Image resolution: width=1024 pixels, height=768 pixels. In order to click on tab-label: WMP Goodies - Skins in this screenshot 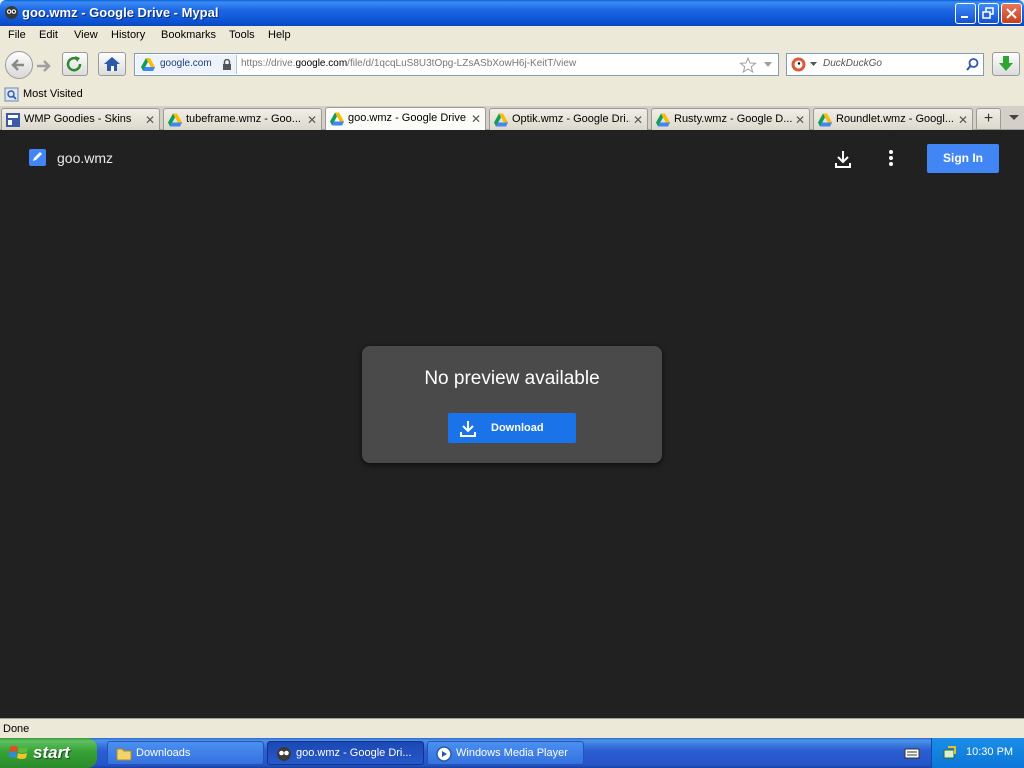, I will do `click(78, 119)`.